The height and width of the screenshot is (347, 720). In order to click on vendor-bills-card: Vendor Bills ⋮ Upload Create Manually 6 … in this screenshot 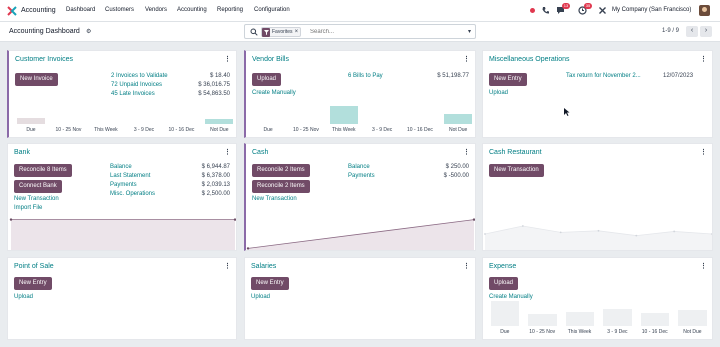, I will do `click(360, 94)`.